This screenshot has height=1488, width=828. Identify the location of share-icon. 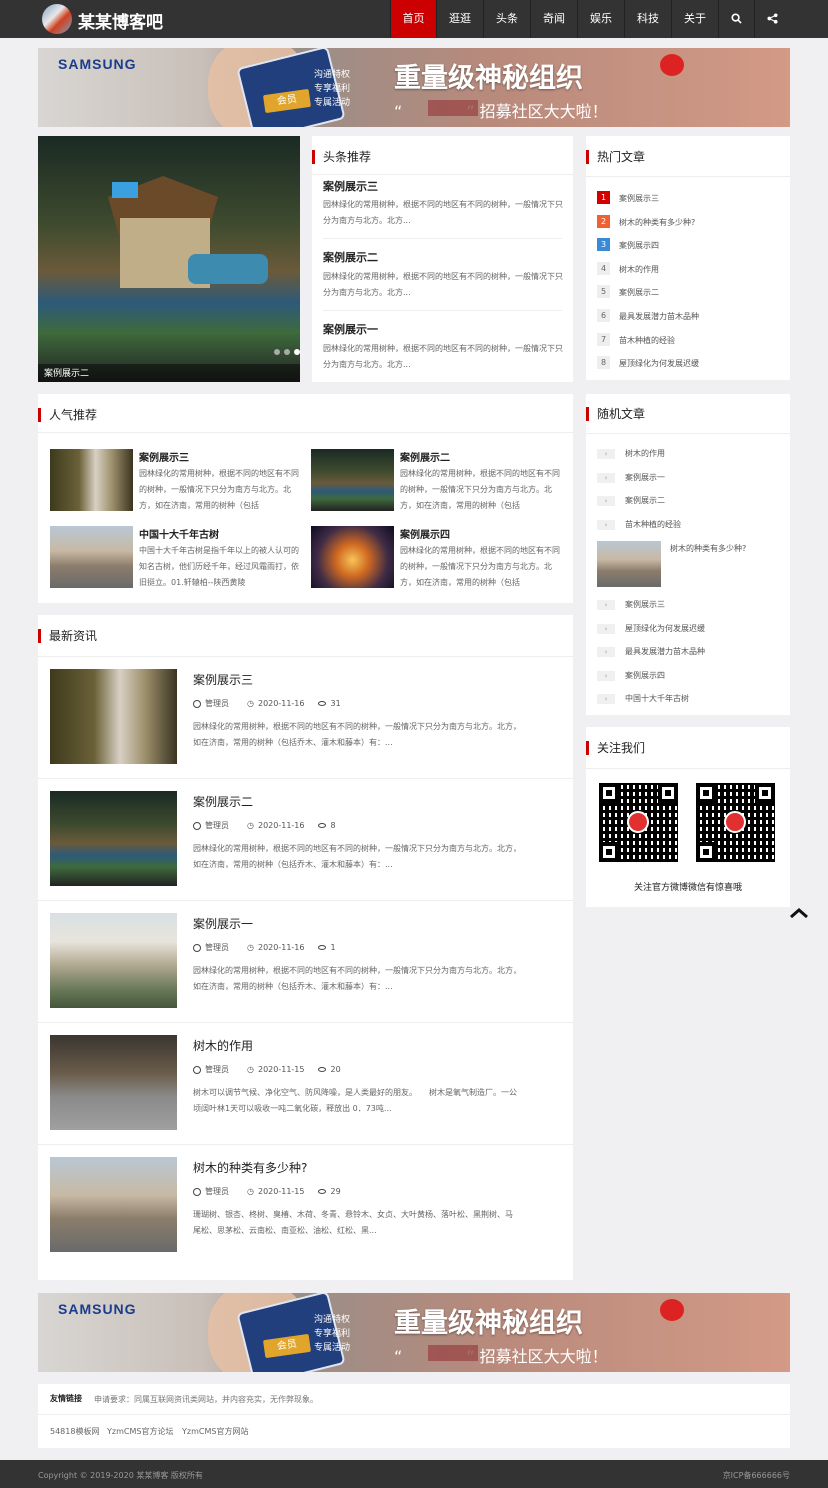
(772, 18).